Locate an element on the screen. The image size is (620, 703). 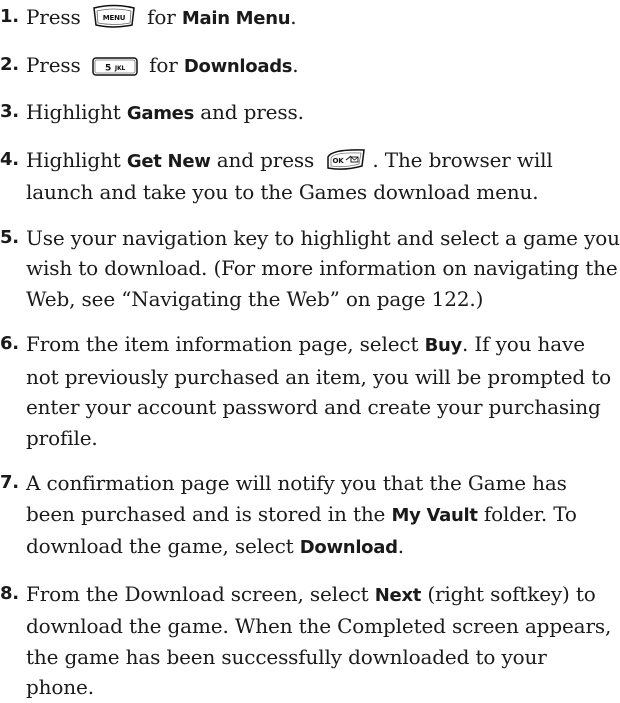
step-number: 1. is located at coordinates (9, 16).